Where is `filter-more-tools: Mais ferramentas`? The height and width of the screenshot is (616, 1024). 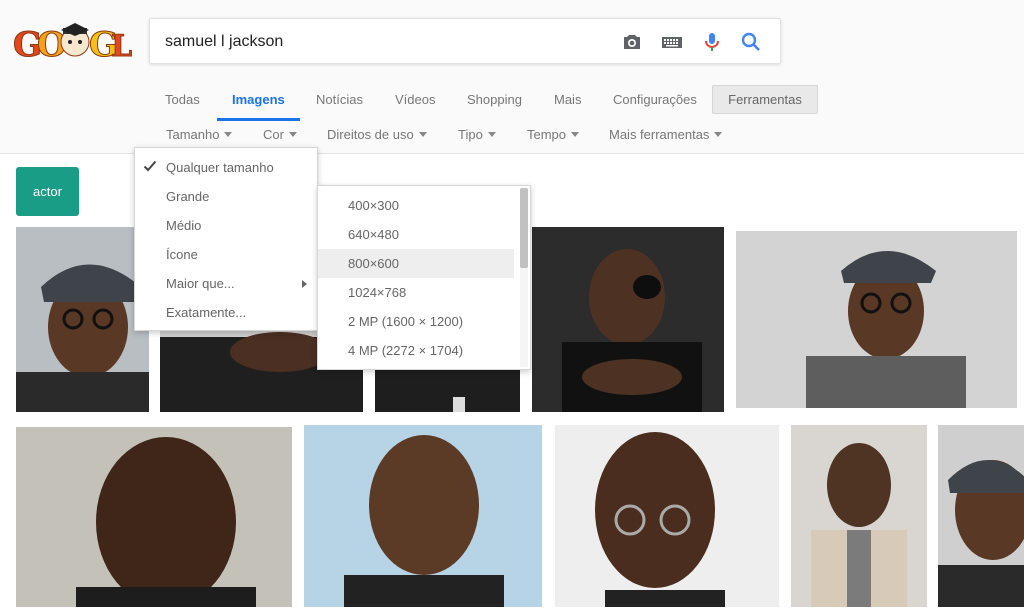 filter-more-tools: Mais ferramentas is located at coordinates (666, 134).